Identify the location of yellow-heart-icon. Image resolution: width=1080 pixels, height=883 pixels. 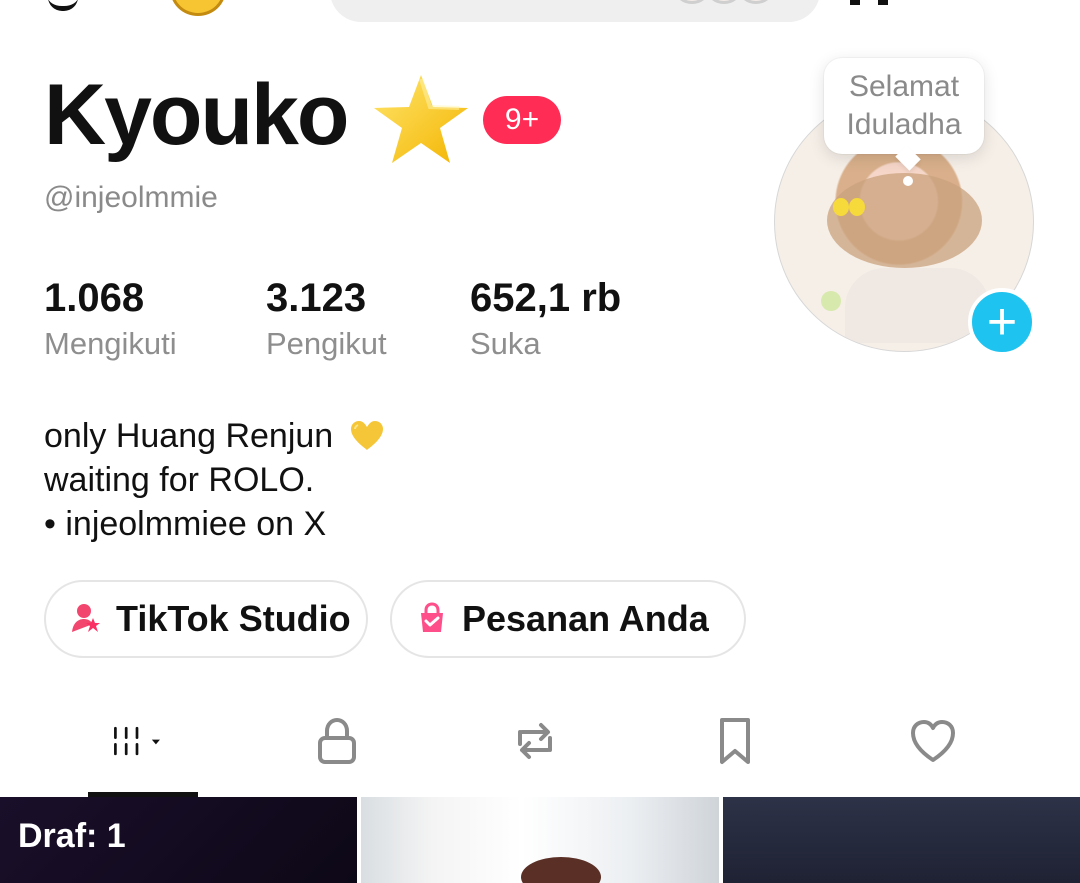
(366, 435).